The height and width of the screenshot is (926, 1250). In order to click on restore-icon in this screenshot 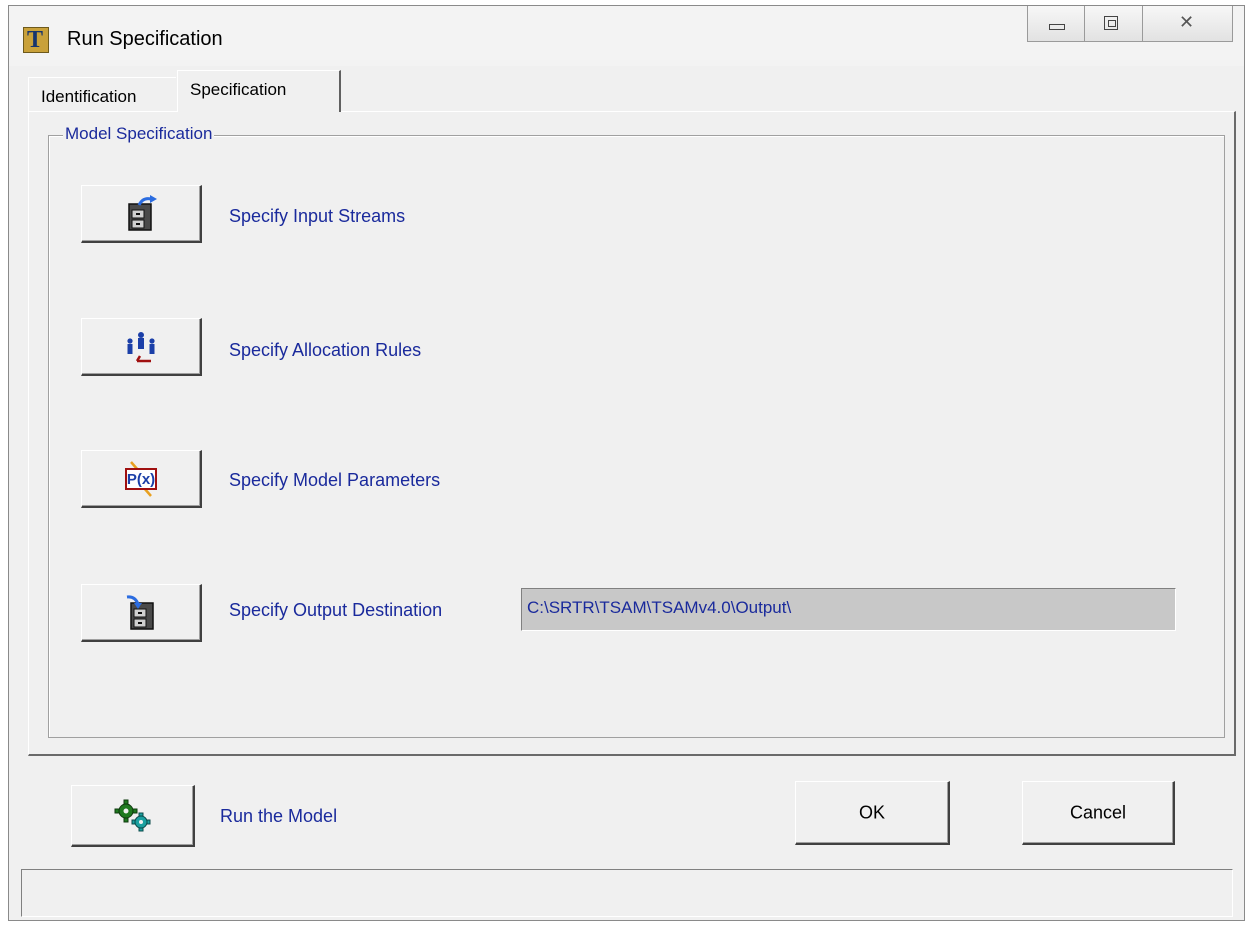, I will do `click(1111, 23)`.